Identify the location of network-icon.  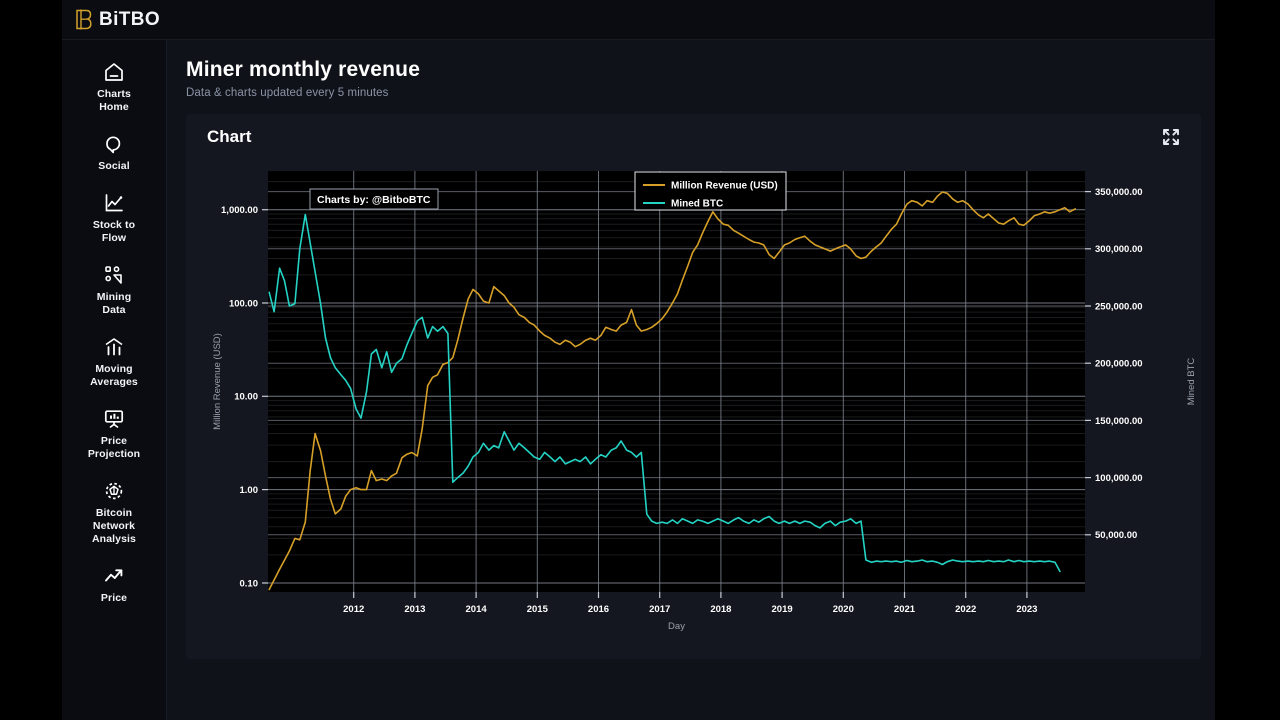
(114, 491).